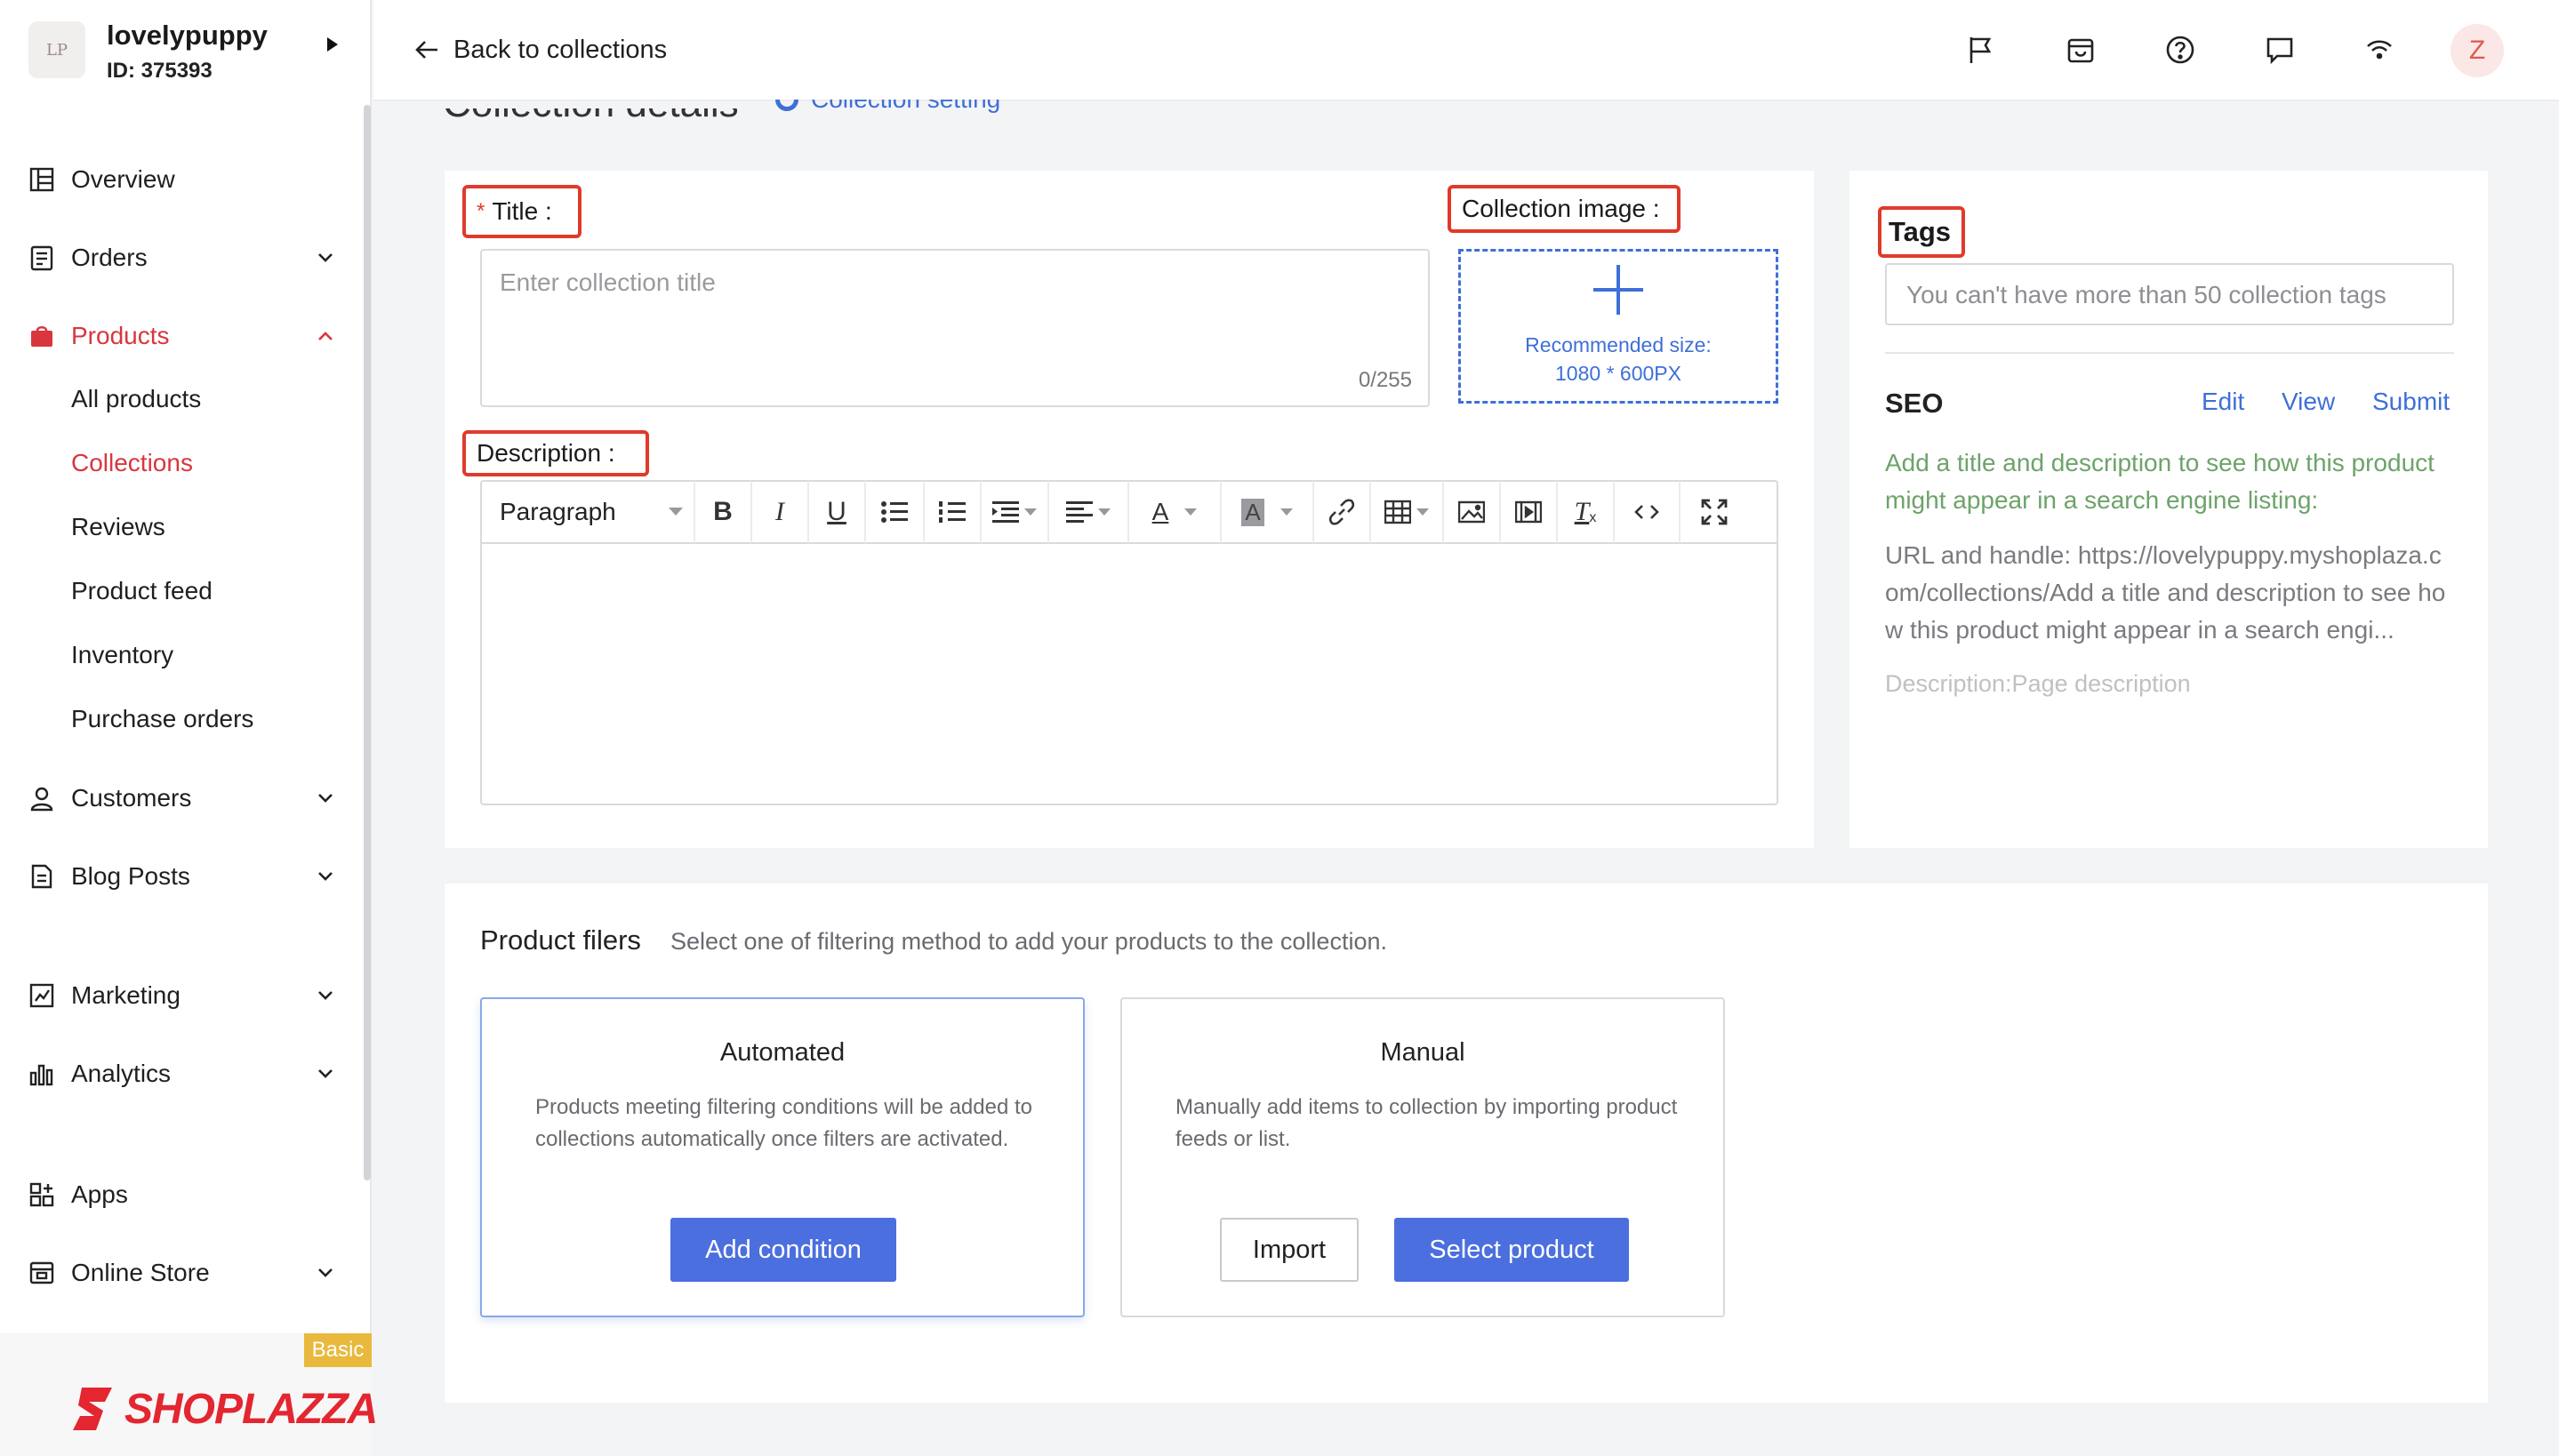 This screenshot has width=2559, height=1456. What do you see at coordinates (1618, 290) in the screenshot?
I see `plus-icon` at bounding box center [1618, 290].